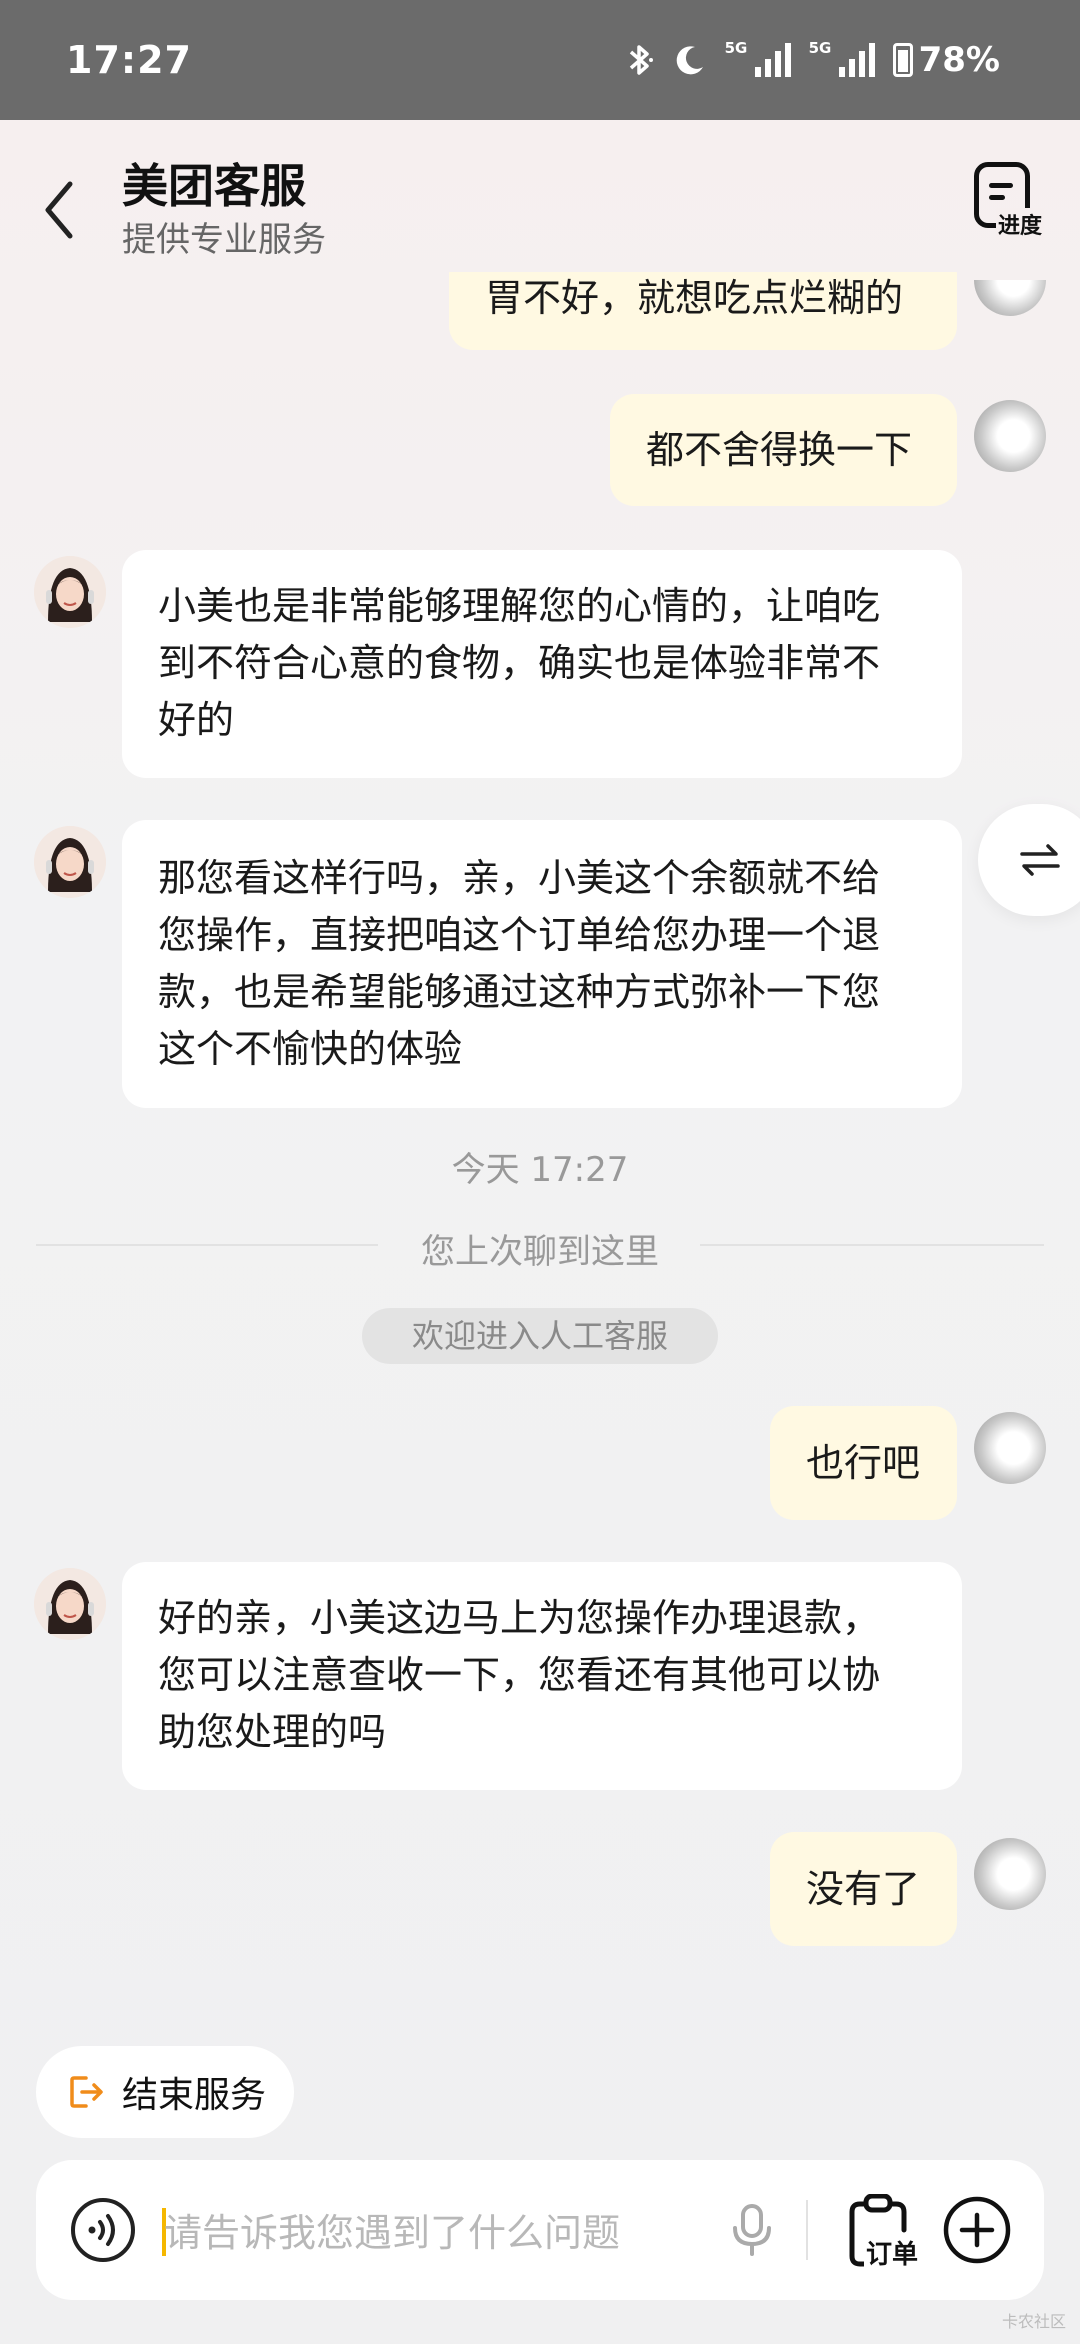  Describe the element at coordinates (758, 58) in the screenshot. I see `signal-1-icon: 5G` at that location.